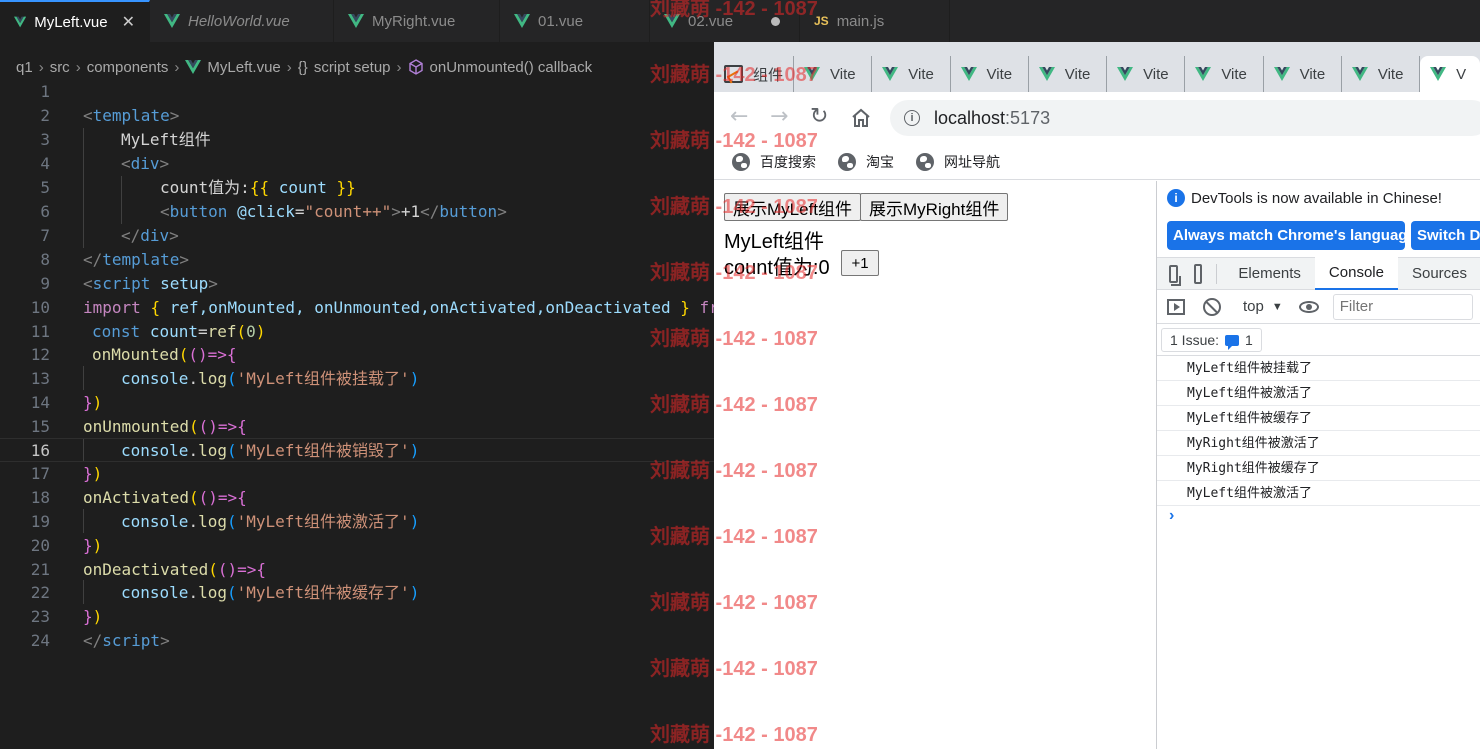 The height and width of the screenshot is (749, 1480). Describe the element at coordinates (166, 139) in the screenshot. I see `code-token: MyLeft组件` at that location.